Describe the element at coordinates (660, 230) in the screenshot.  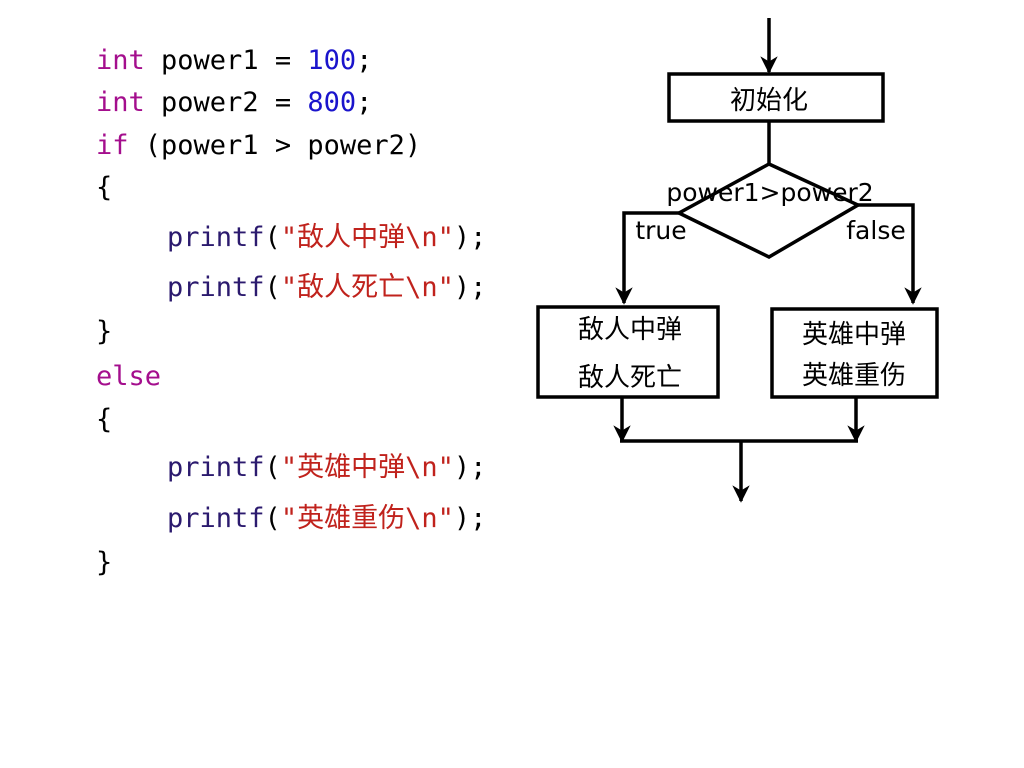
I see `true-label: true` at that location.